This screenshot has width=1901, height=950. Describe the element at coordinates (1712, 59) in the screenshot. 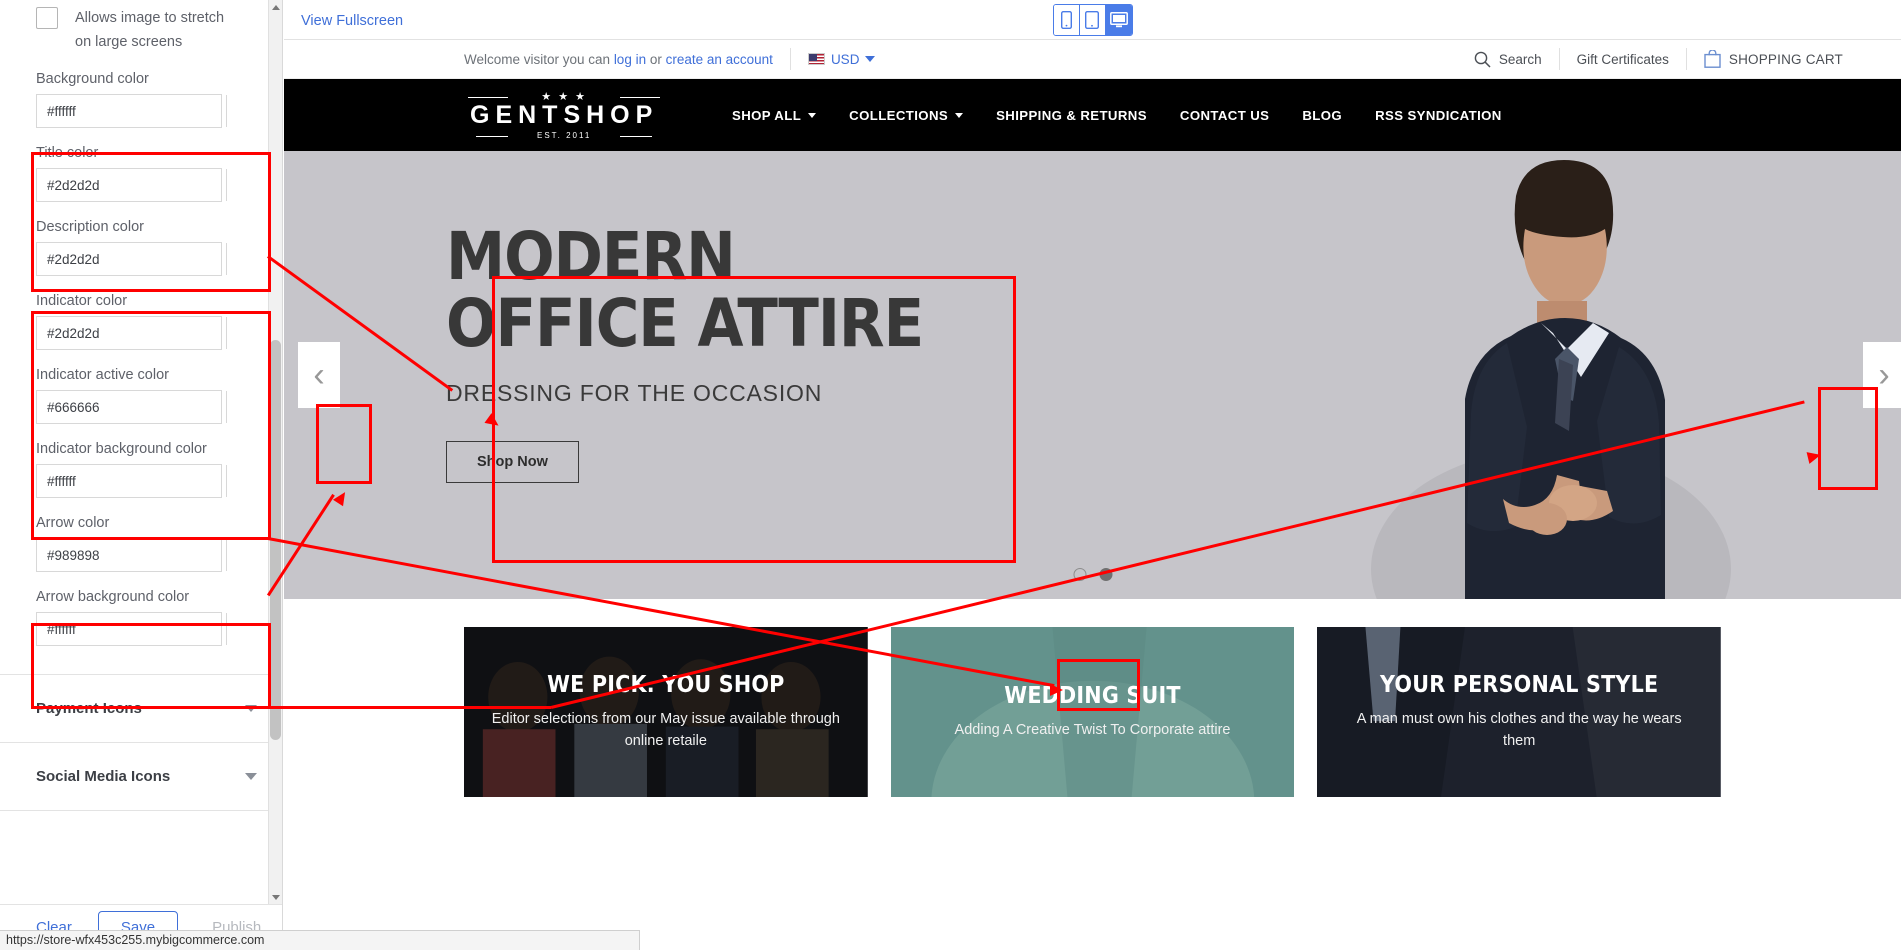

I see `cart-bag-icon` at that location.